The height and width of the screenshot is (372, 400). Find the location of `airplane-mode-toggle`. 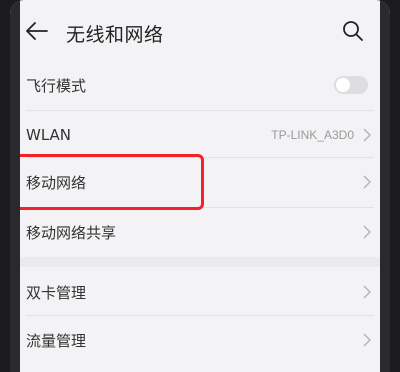

airplane-mode-toggle is located at coordinates (351, 85).